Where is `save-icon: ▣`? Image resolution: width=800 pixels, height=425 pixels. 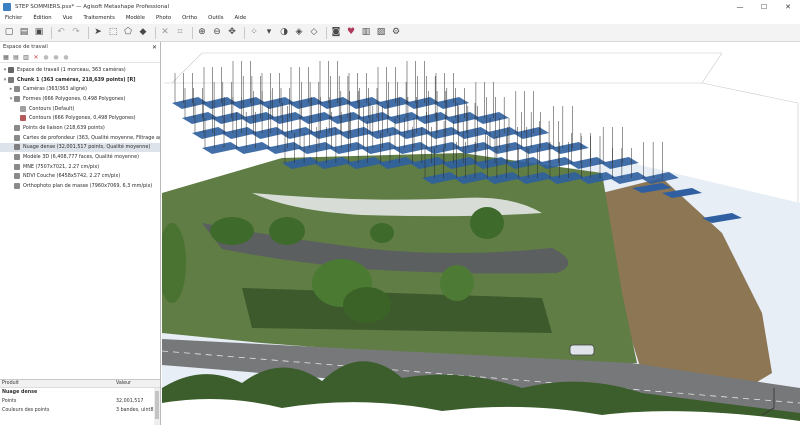 save-icon: ▣ is located at coordinates (39, 33).